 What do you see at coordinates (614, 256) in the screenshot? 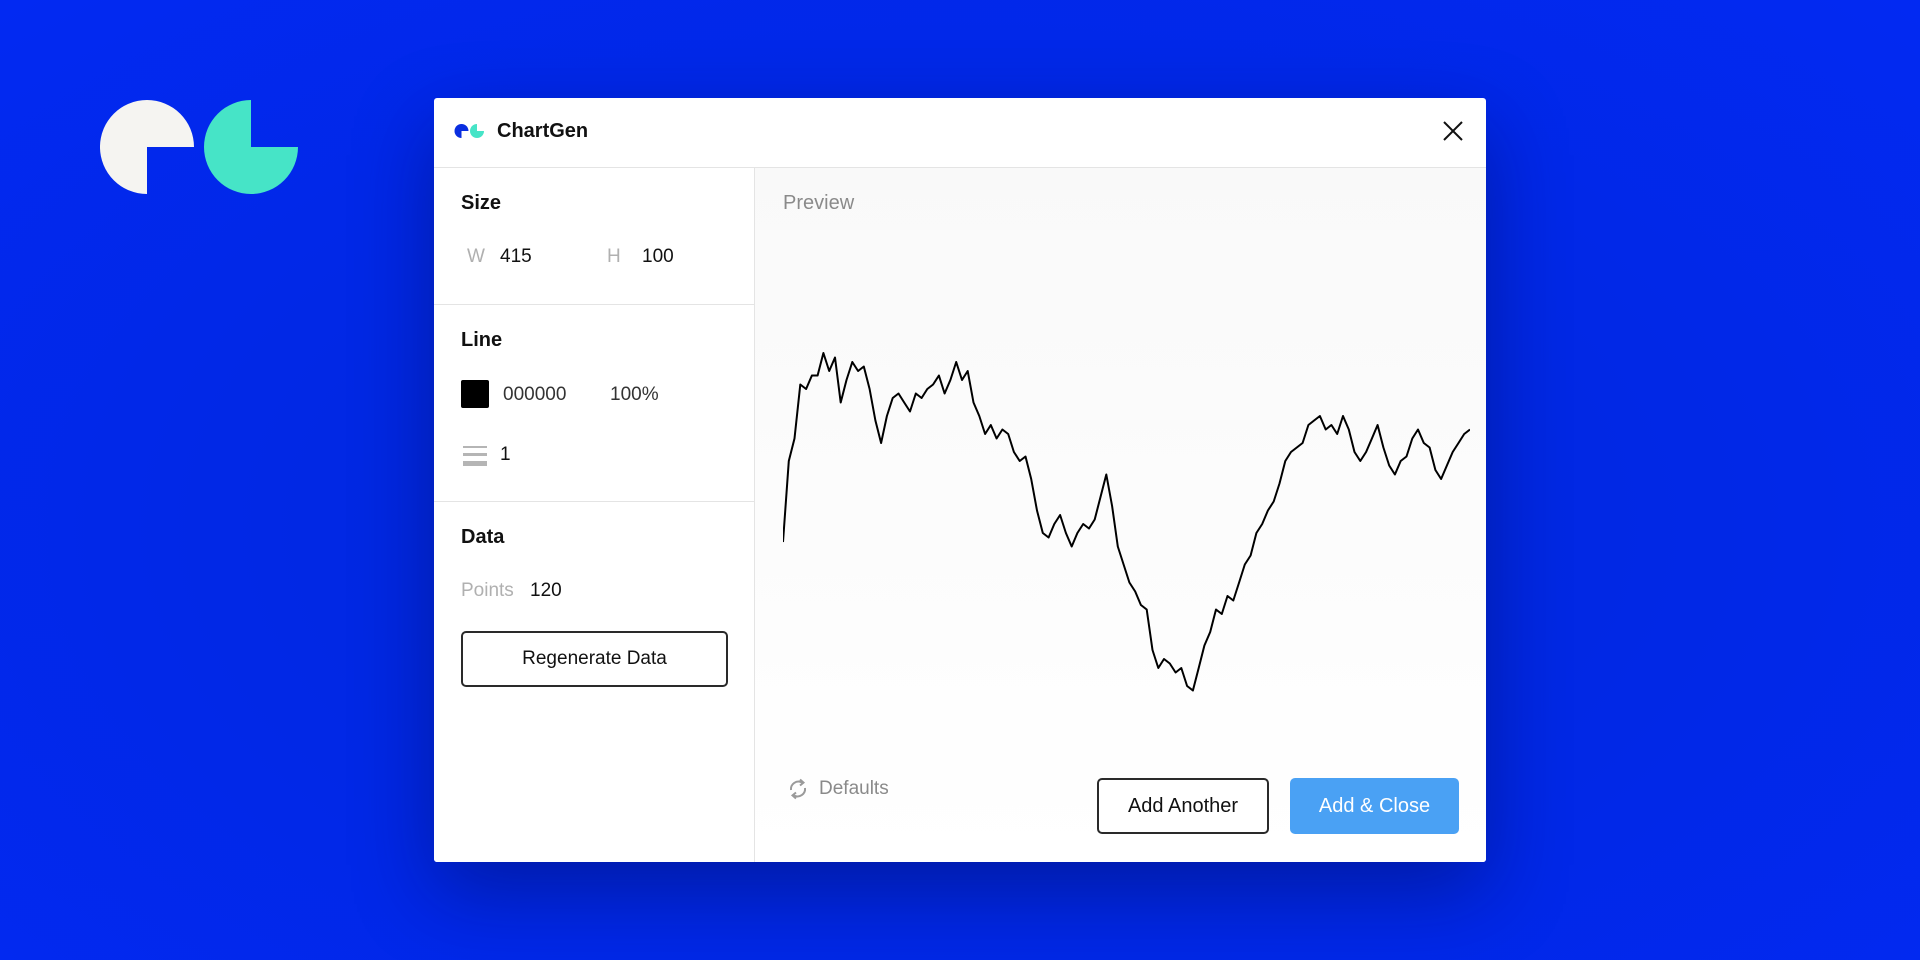
I see `height-label: H` at bounding box center [614, 256].